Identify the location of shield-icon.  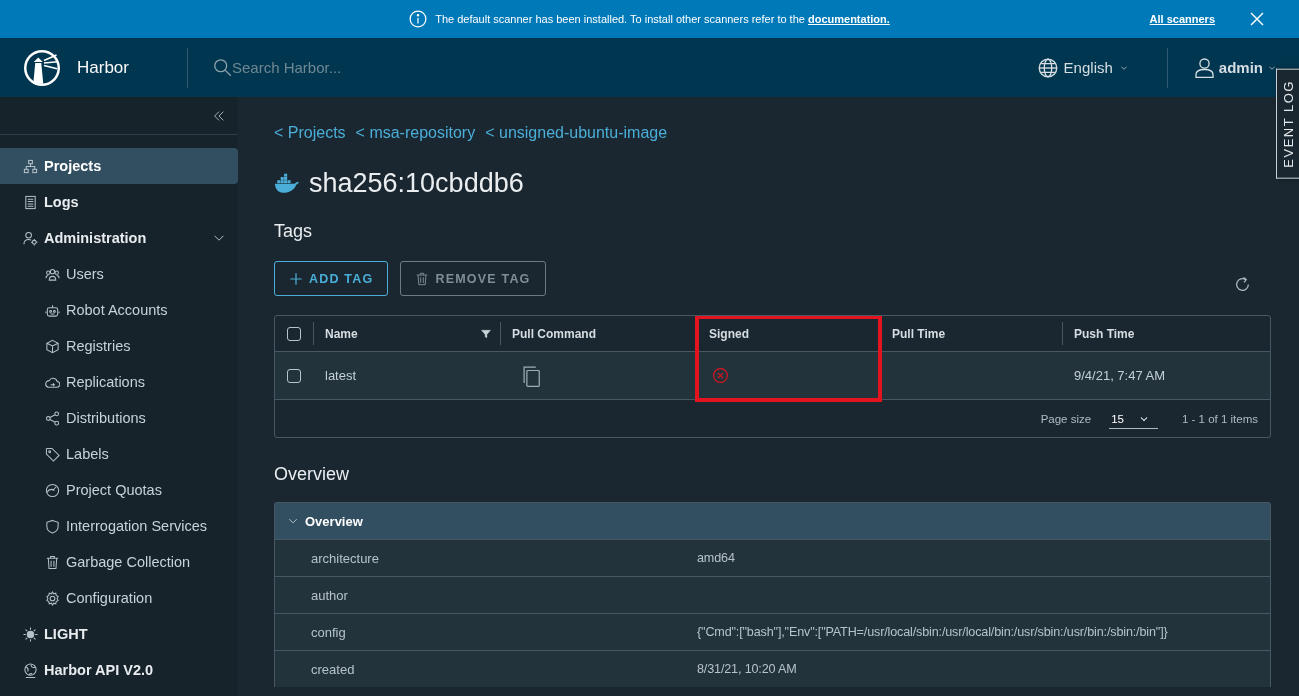
(52, 526).